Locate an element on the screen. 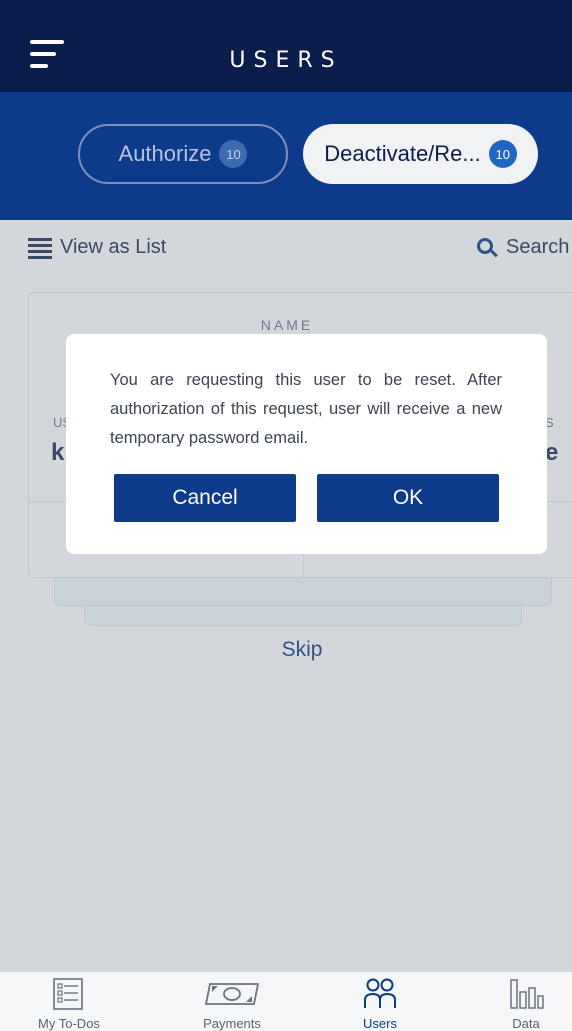  segment-bar: Authorize 10 Deactivate/Re... 10 is located at coordinates (286, 156).